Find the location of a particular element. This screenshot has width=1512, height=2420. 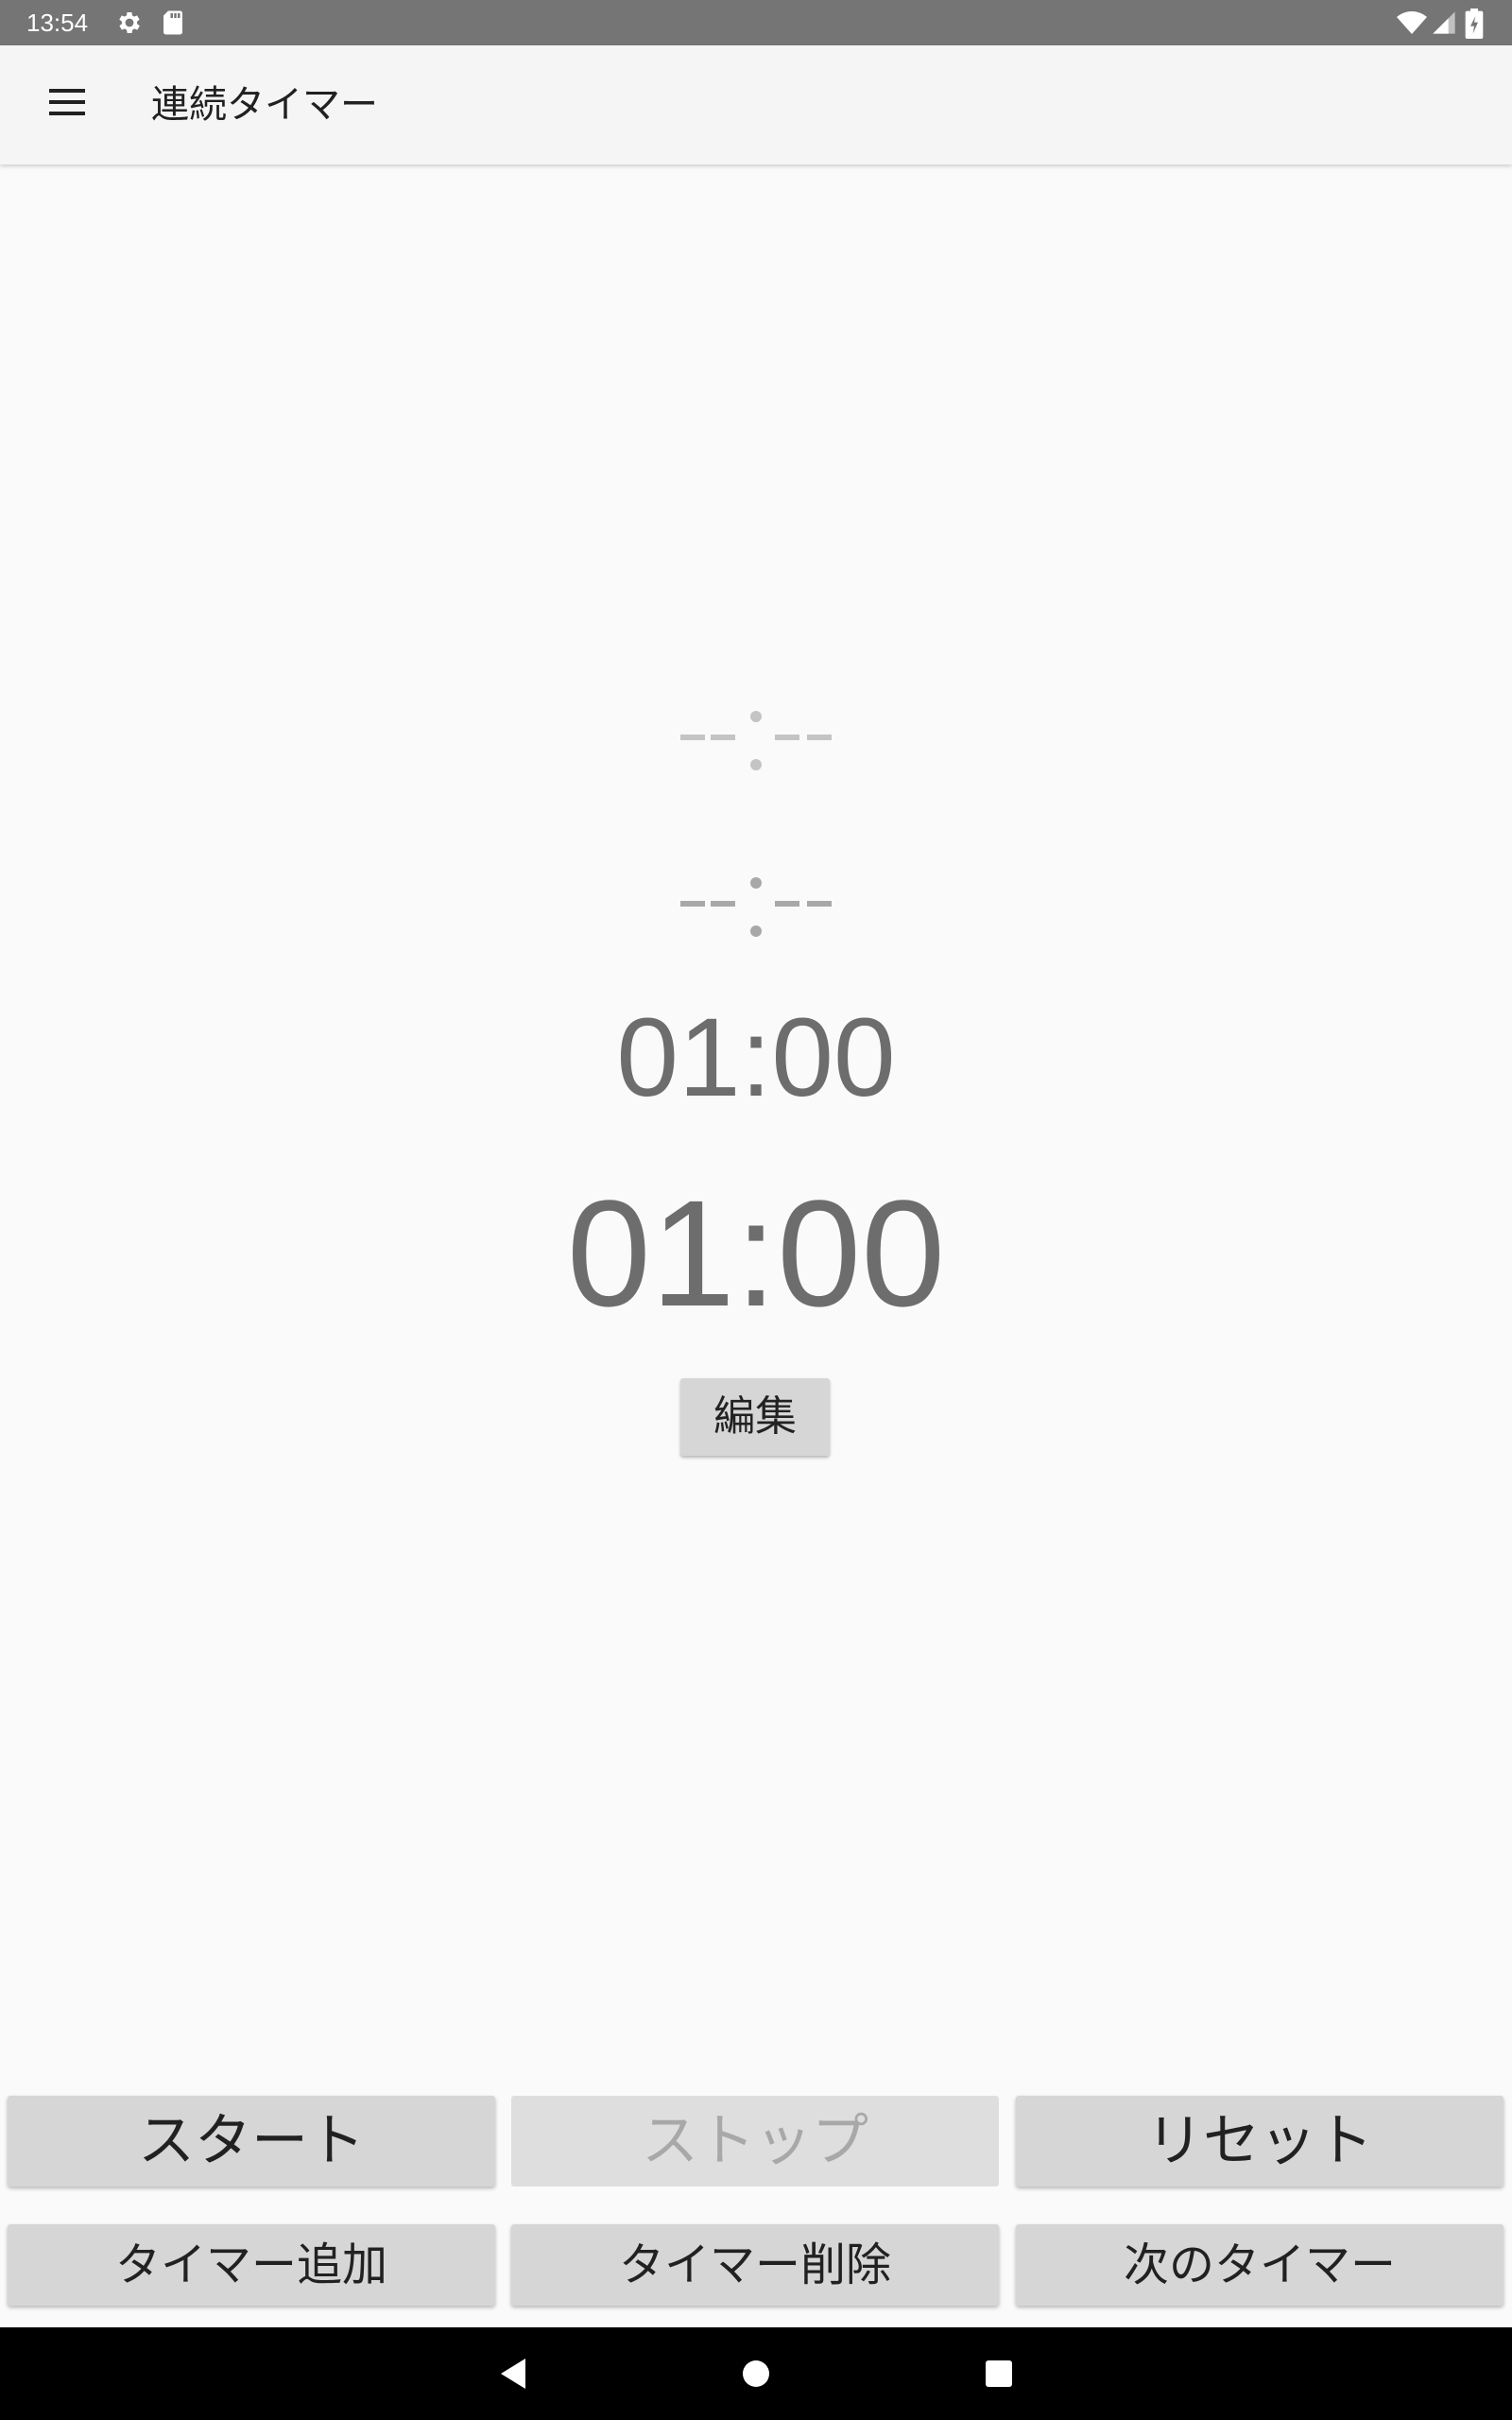

next-timer-button: 次のタイマー is located at coordinates (1259, 2265).